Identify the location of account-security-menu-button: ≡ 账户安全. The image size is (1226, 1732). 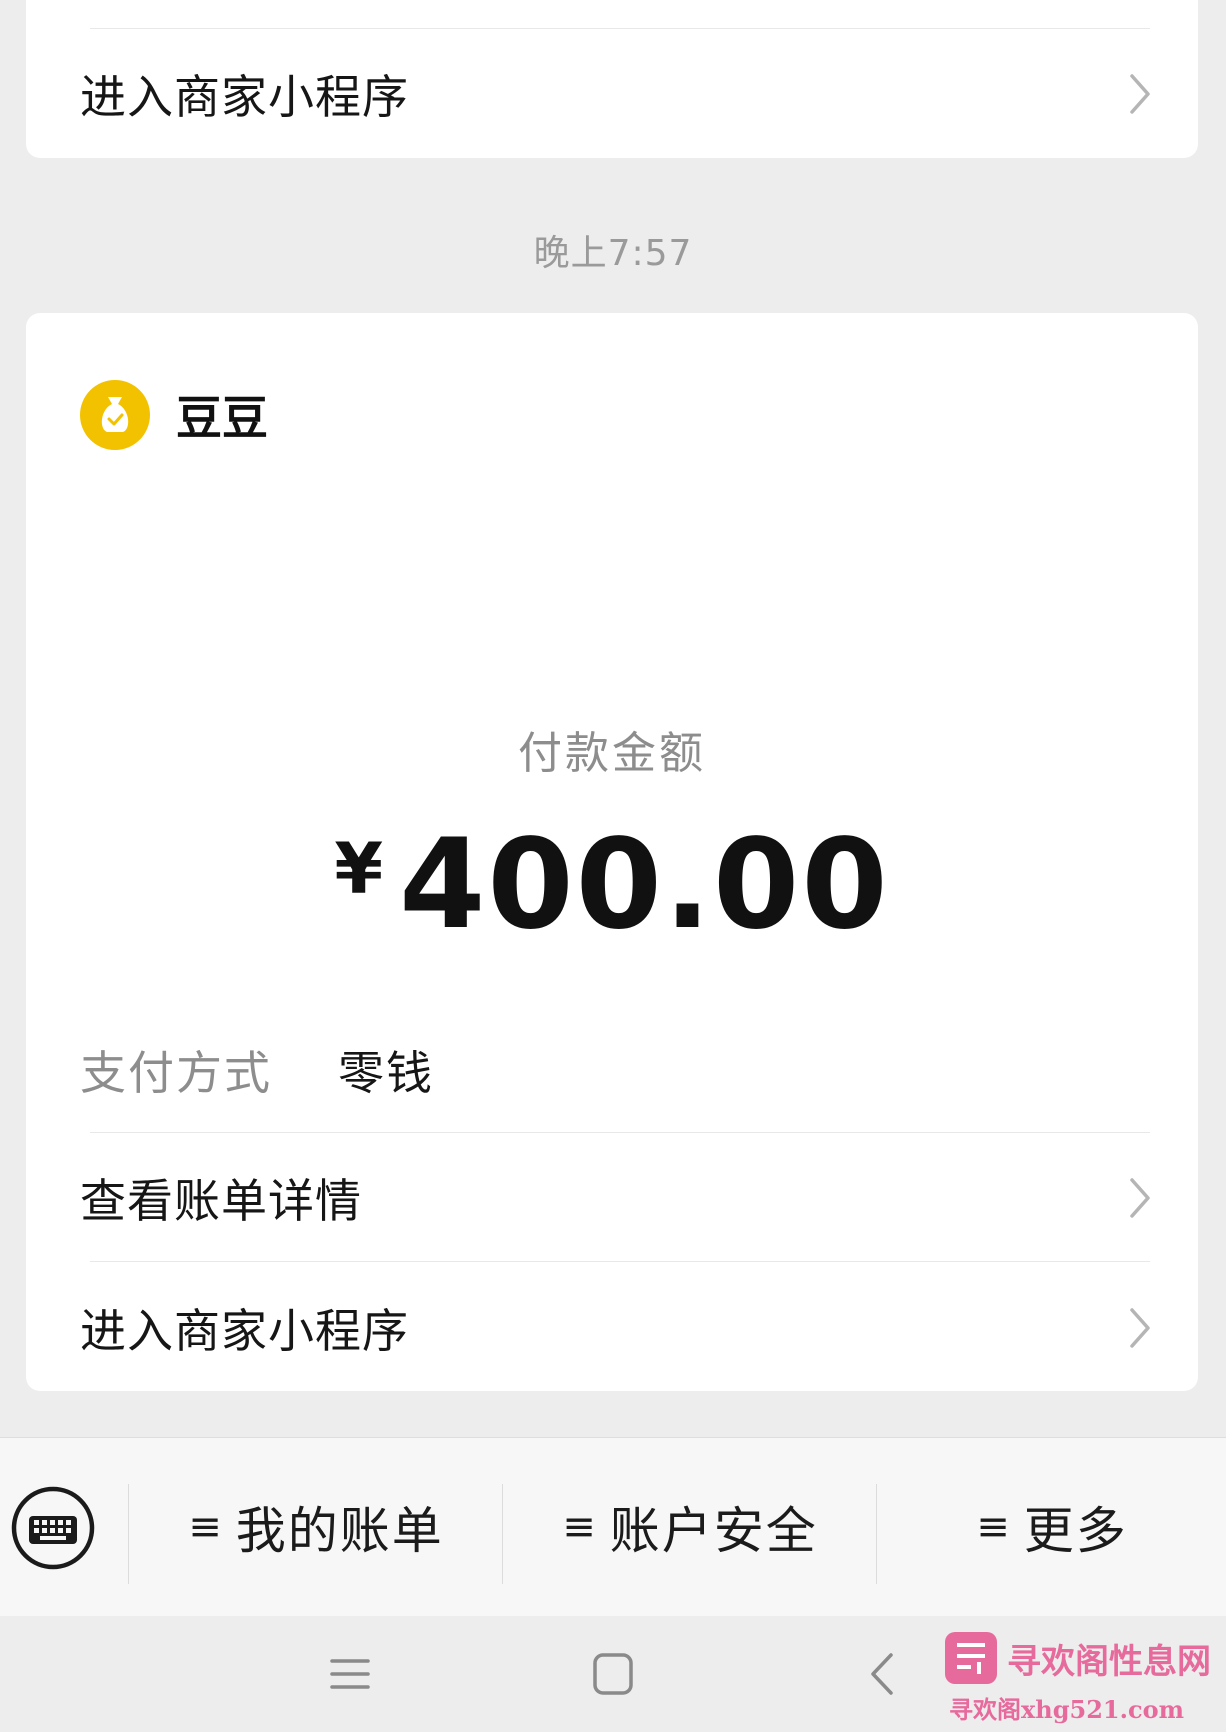
(690, 1527).